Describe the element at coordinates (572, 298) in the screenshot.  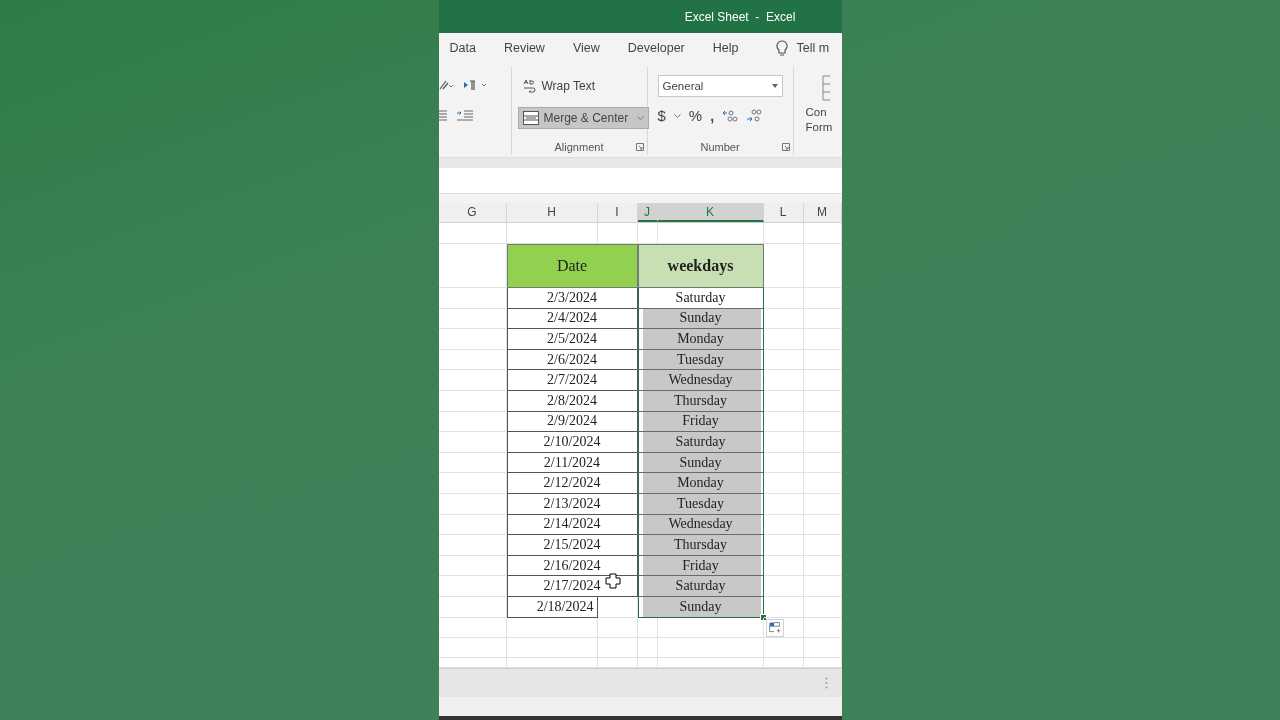
I see `date-cell: 2/3/2024` at that location.